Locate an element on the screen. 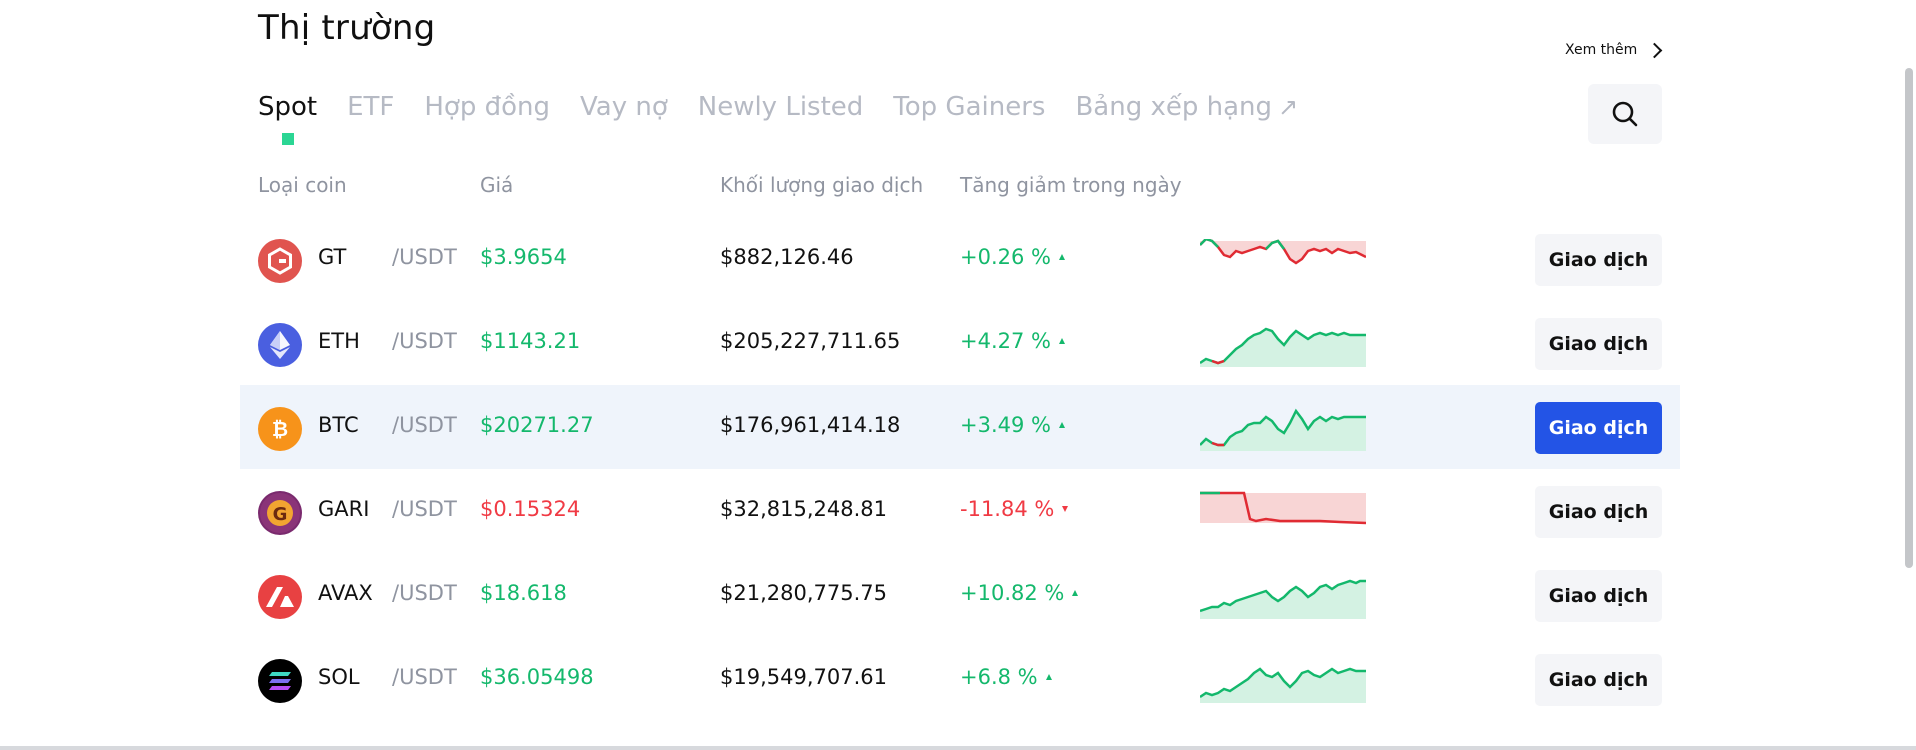  coin-symbol: AVAX is located at coordinates (345, 593).